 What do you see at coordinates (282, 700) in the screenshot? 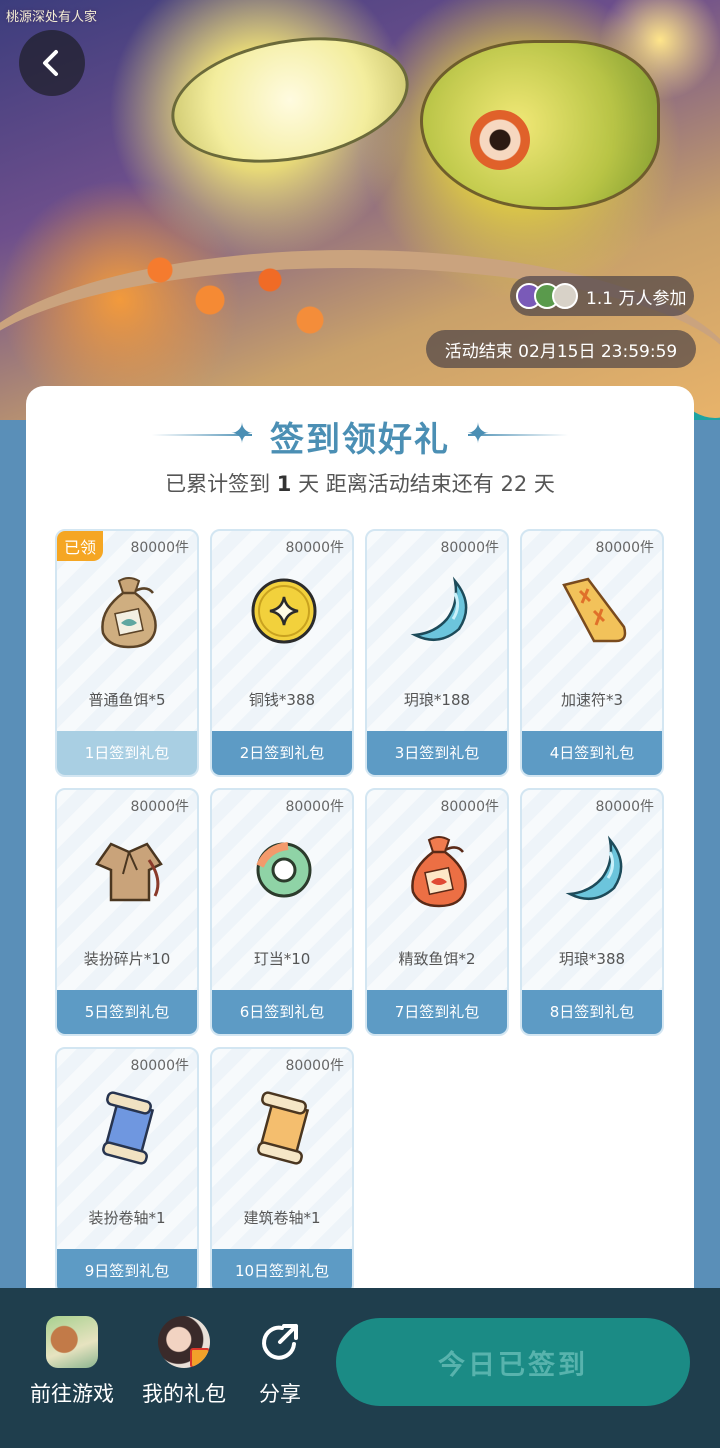
I see `reward-name: 铜钱*388` at bounding box center [282, 700].